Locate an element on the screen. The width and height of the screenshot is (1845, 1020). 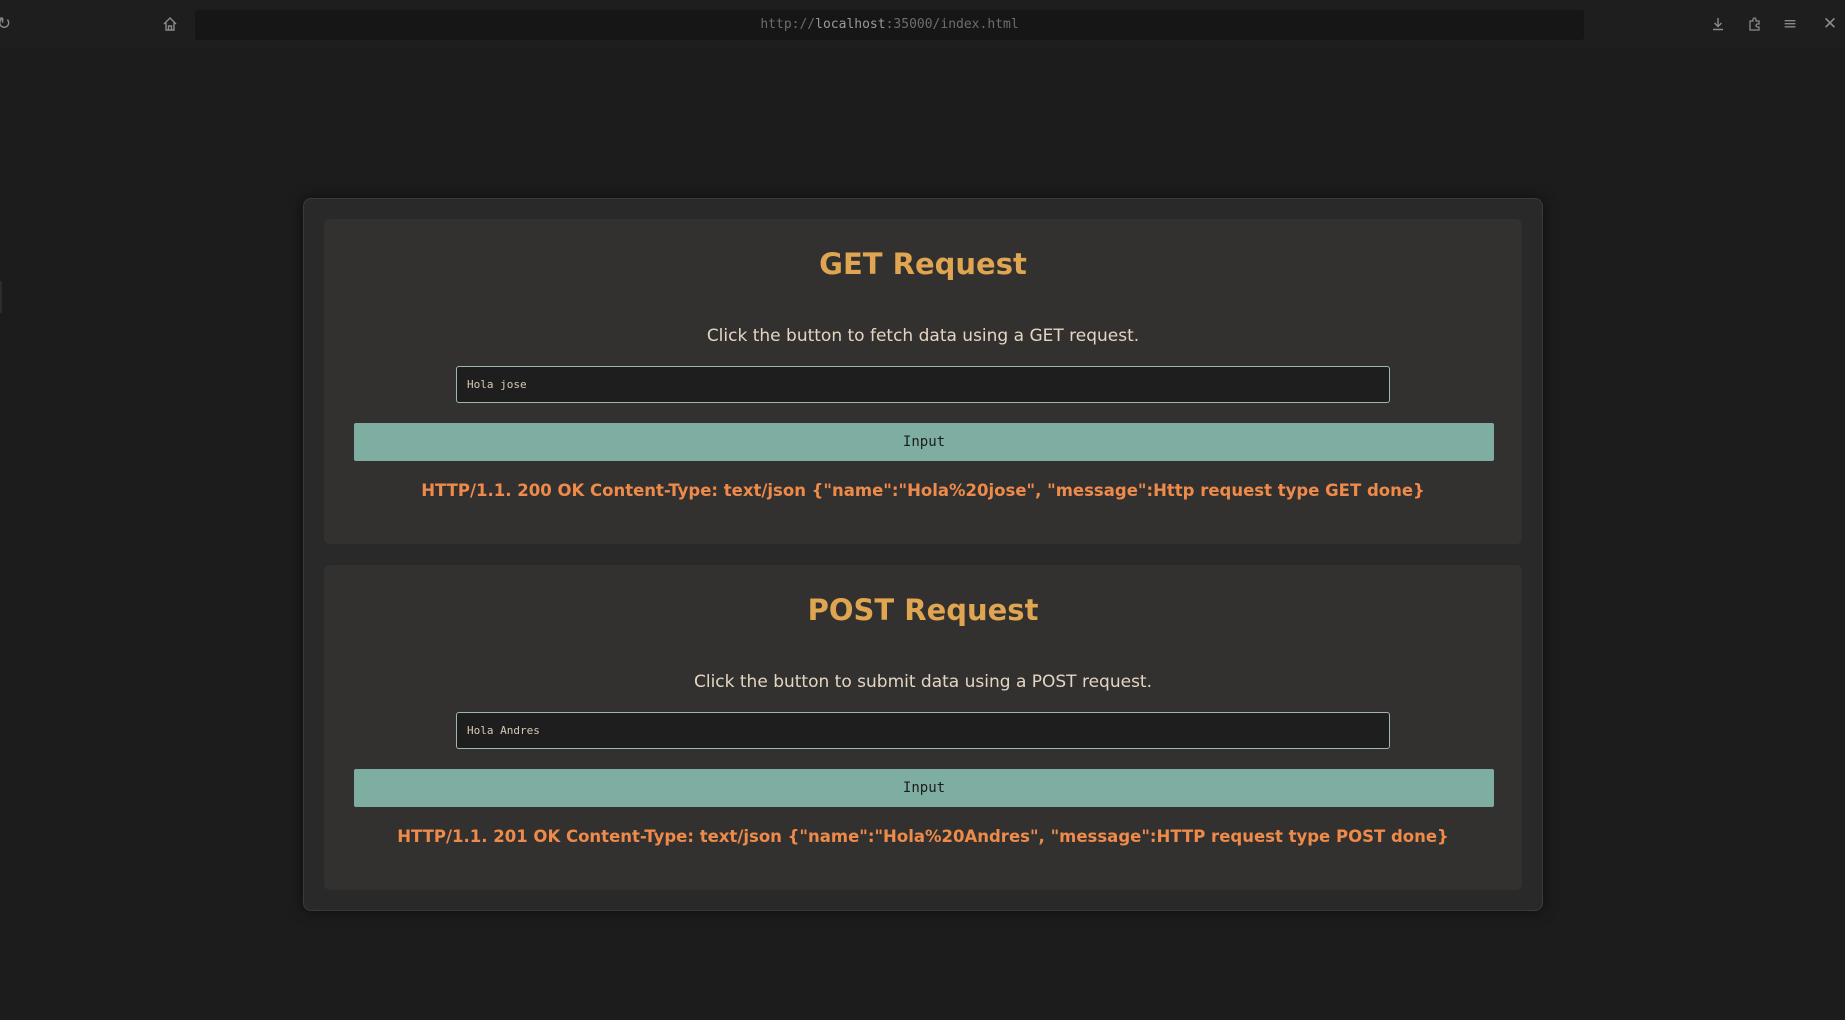
get-button: Input is located at coordinates (924, 442).